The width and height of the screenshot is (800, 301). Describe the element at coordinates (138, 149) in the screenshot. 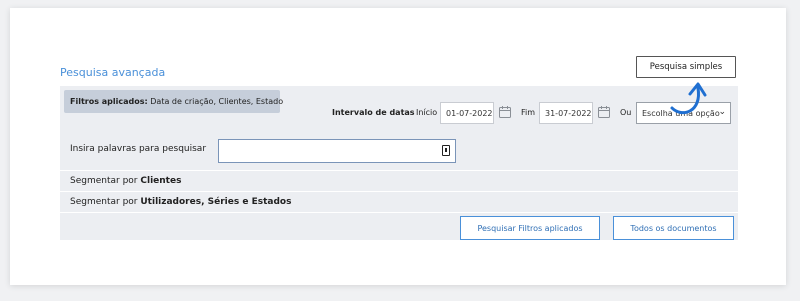

I see `search-label: Insira palavras para pesquisar` at that location.